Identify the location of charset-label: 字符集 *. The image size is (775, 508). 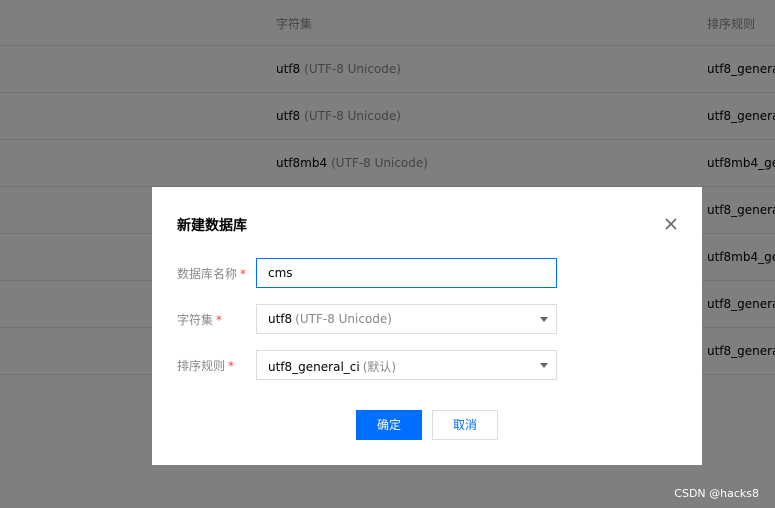
(200, 320).